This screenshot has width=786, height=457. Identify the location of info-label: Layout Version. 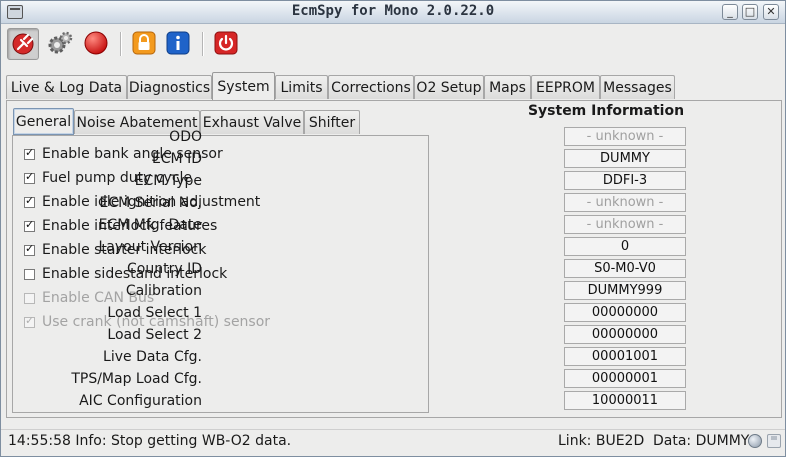
(150, 247).